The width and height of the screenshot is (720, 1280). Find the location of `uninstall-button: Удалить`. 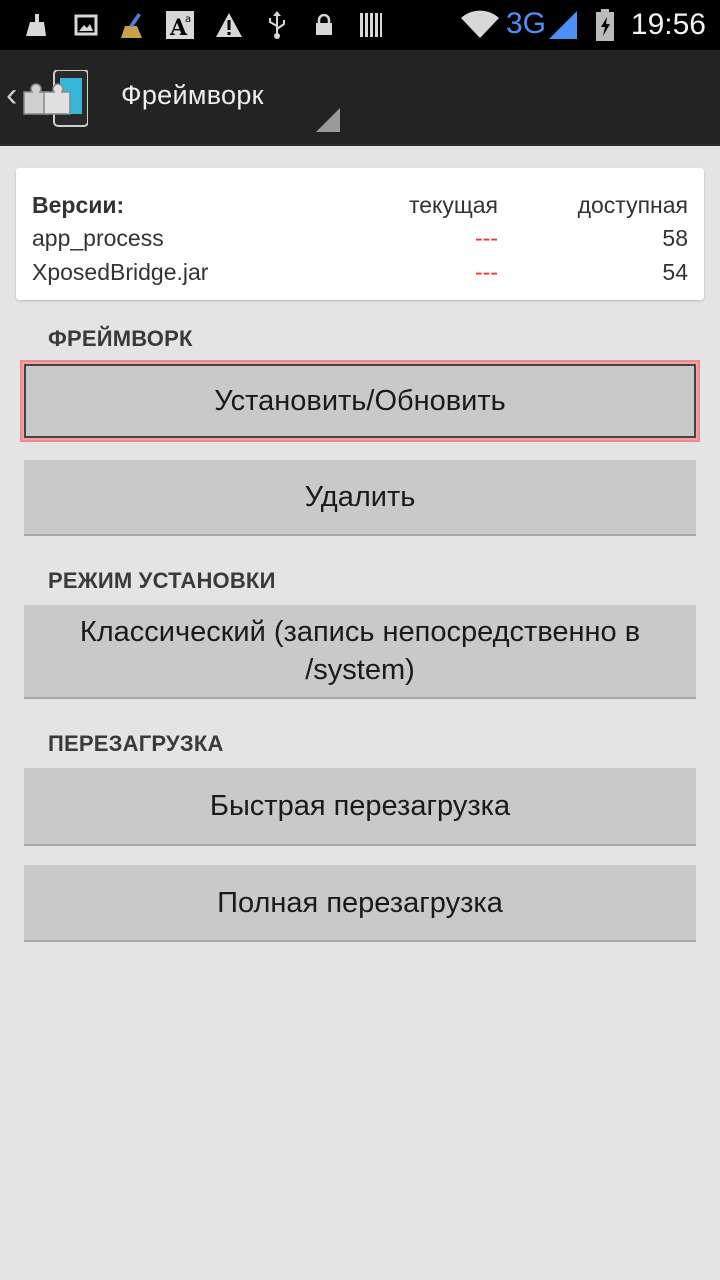

uninstall-button: Удалить is located at coordinates (360, 498).